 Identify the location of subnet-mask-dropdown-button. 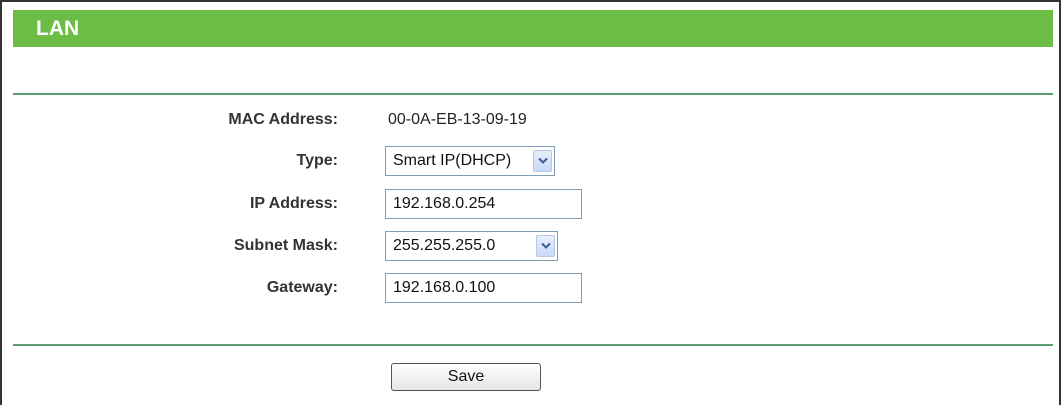
(545, 246).